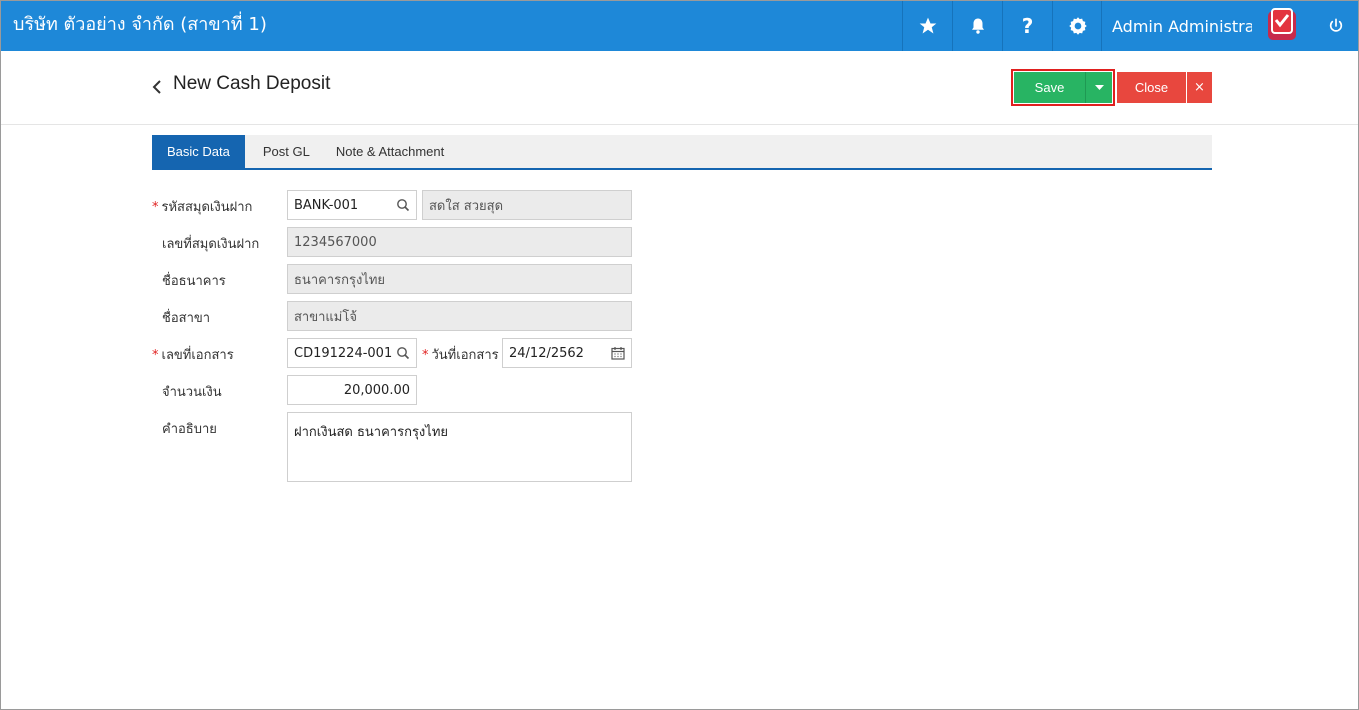 This screenshot has height=710, width=1359. I want to click on settings-button, so click(1077, 26).